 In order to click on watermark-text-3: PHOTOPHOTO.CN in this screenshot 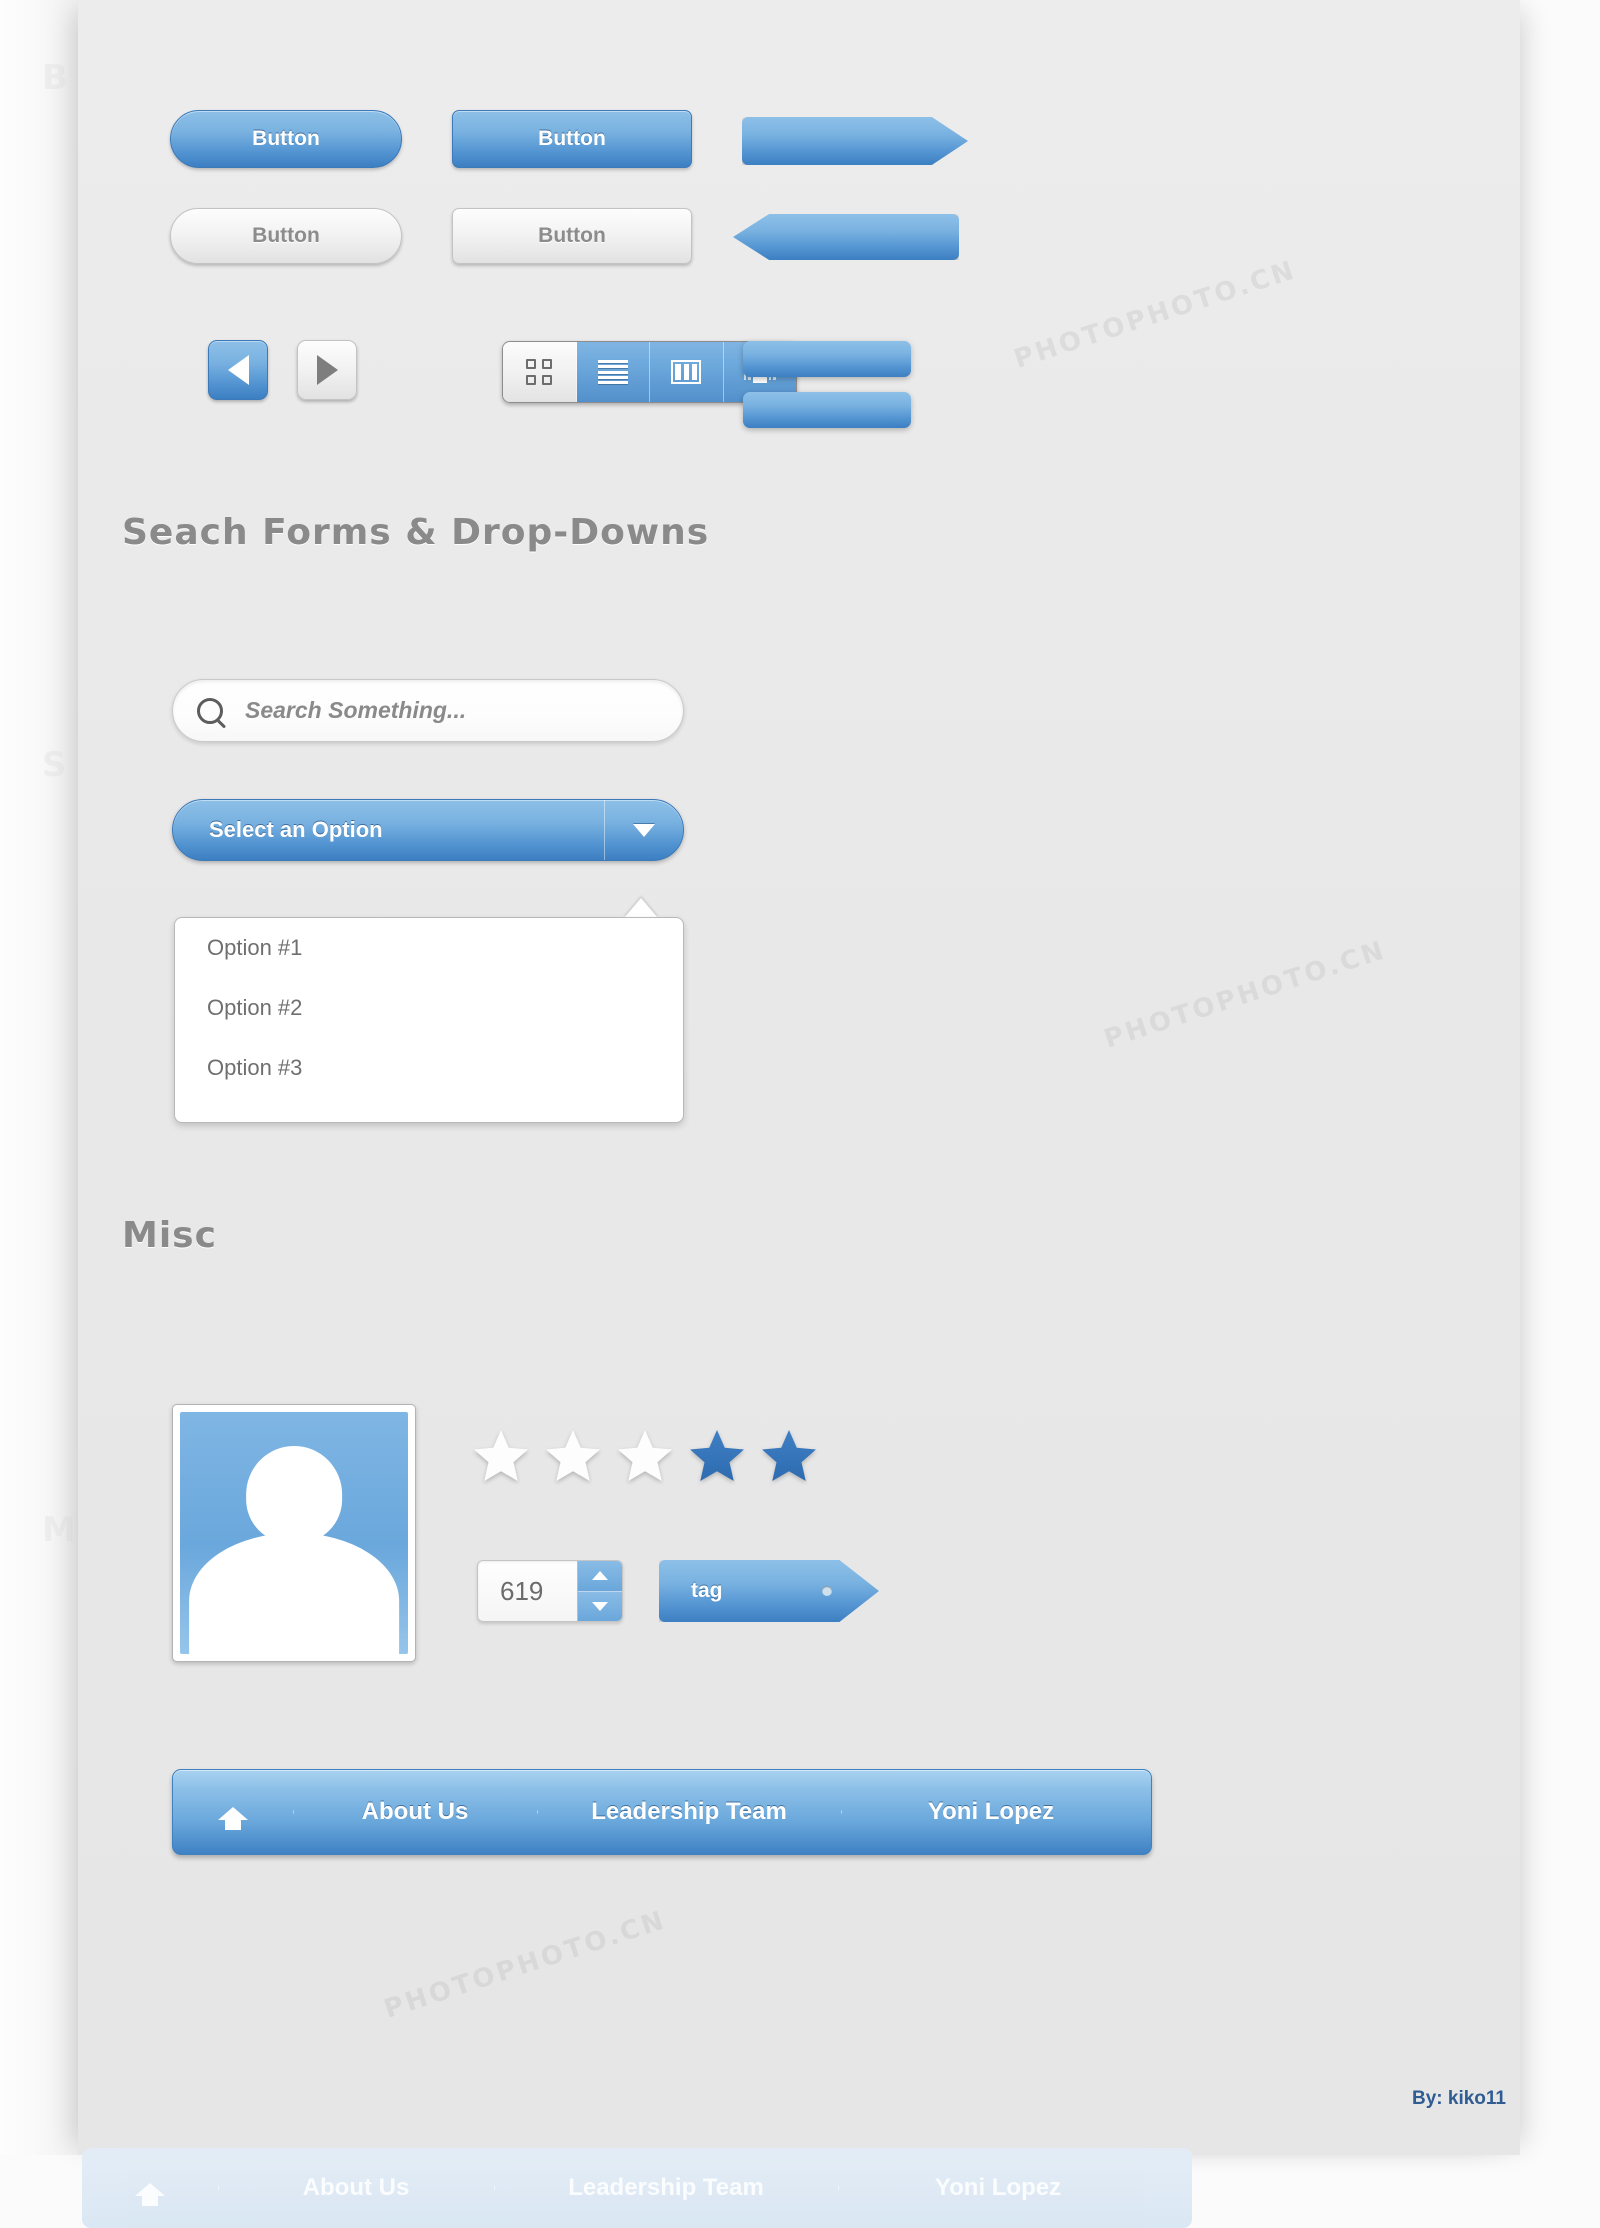, I will do `click(525, 1965)`.